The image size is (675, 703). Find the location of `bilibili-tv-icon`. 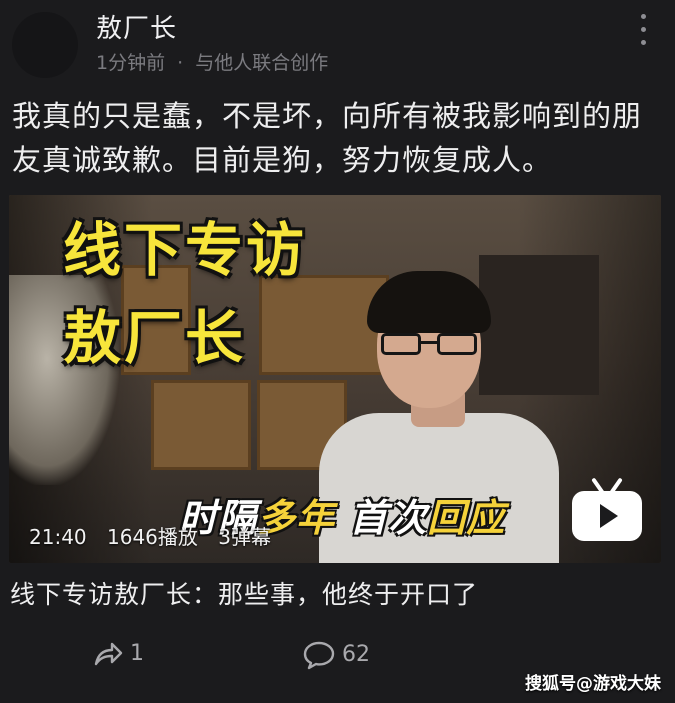

bilibili-tv-icon is located at coordinates (607, 508).